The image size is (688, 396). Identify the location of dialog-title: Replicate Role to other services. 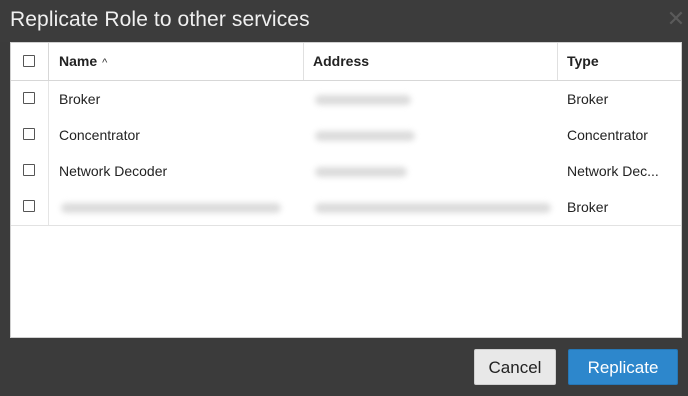
(160, 19).